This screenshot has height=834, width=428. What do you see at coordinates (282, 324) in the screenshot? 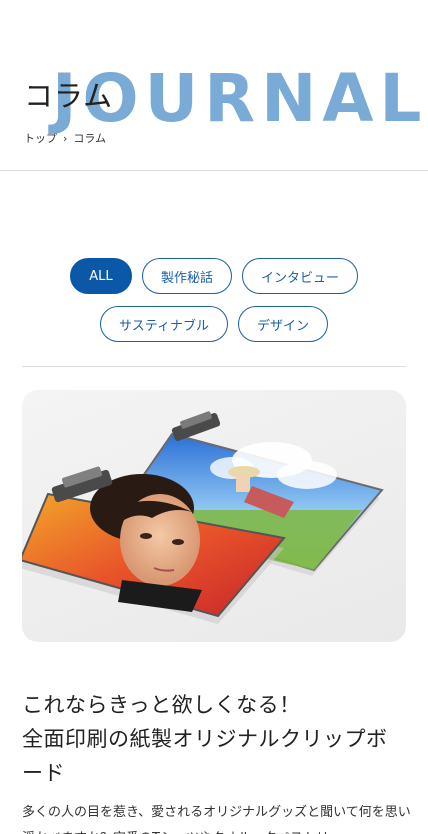
I see `category-tag-design: デザイン` at bounding box center [282, 324].